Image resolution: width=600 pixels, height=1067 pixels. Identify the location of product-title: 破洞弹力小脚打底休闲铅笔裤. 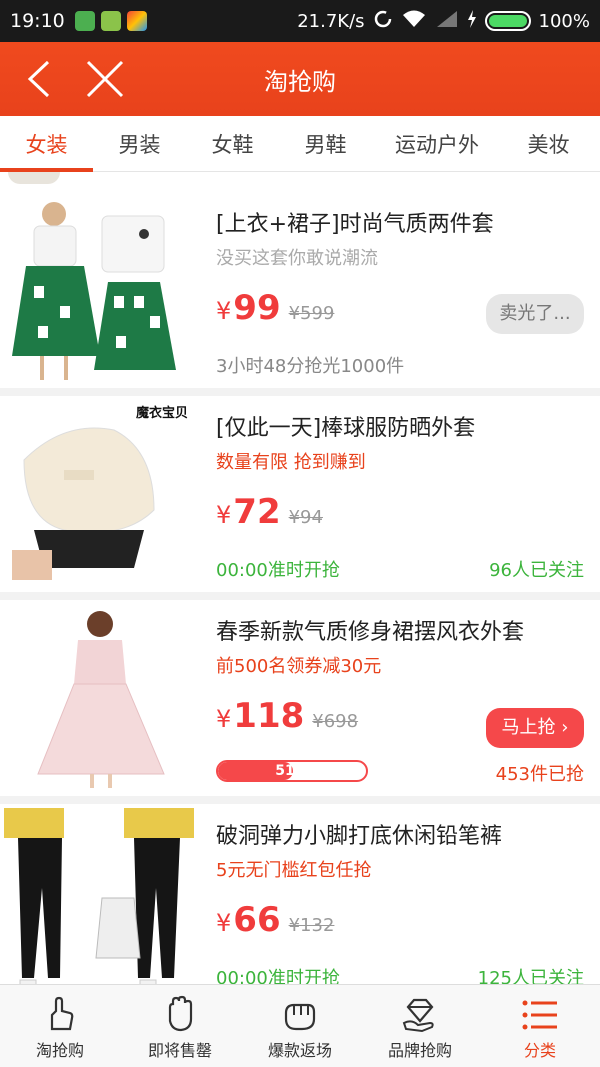
(359, 836).